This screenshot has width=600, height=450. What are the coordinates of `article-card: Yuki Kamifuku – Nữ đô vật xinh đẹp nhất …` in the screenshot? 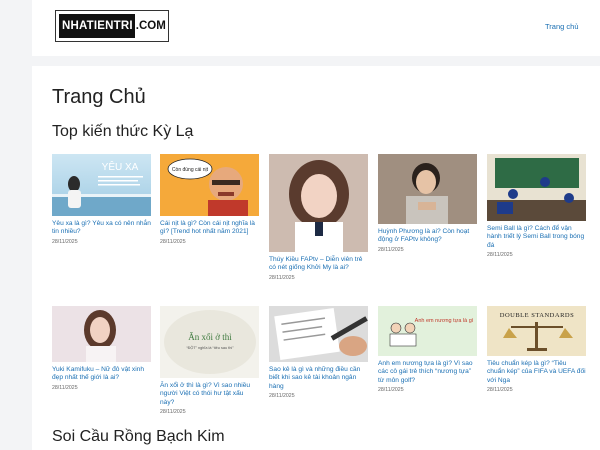 It's located at (101, 348).